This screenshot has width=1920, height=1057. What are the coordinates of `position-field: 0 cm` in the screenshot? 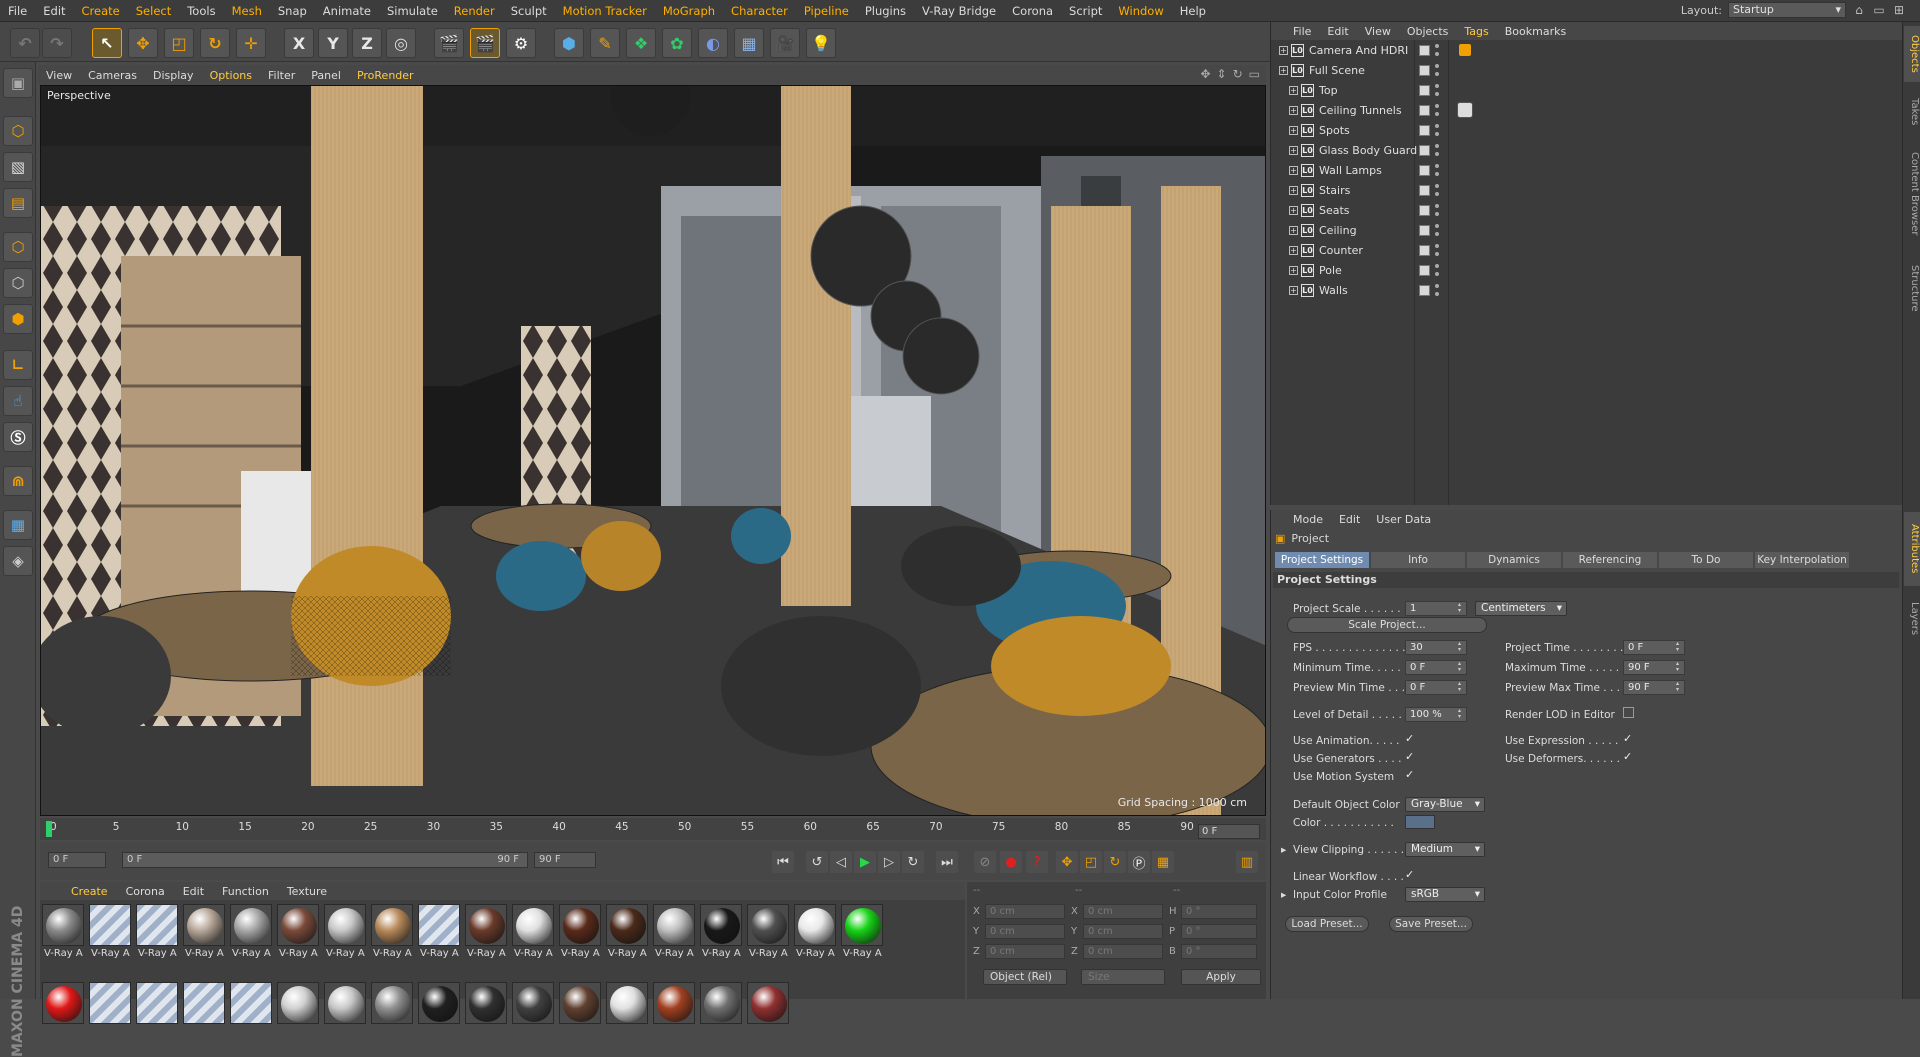 It's located at (1025, 931).